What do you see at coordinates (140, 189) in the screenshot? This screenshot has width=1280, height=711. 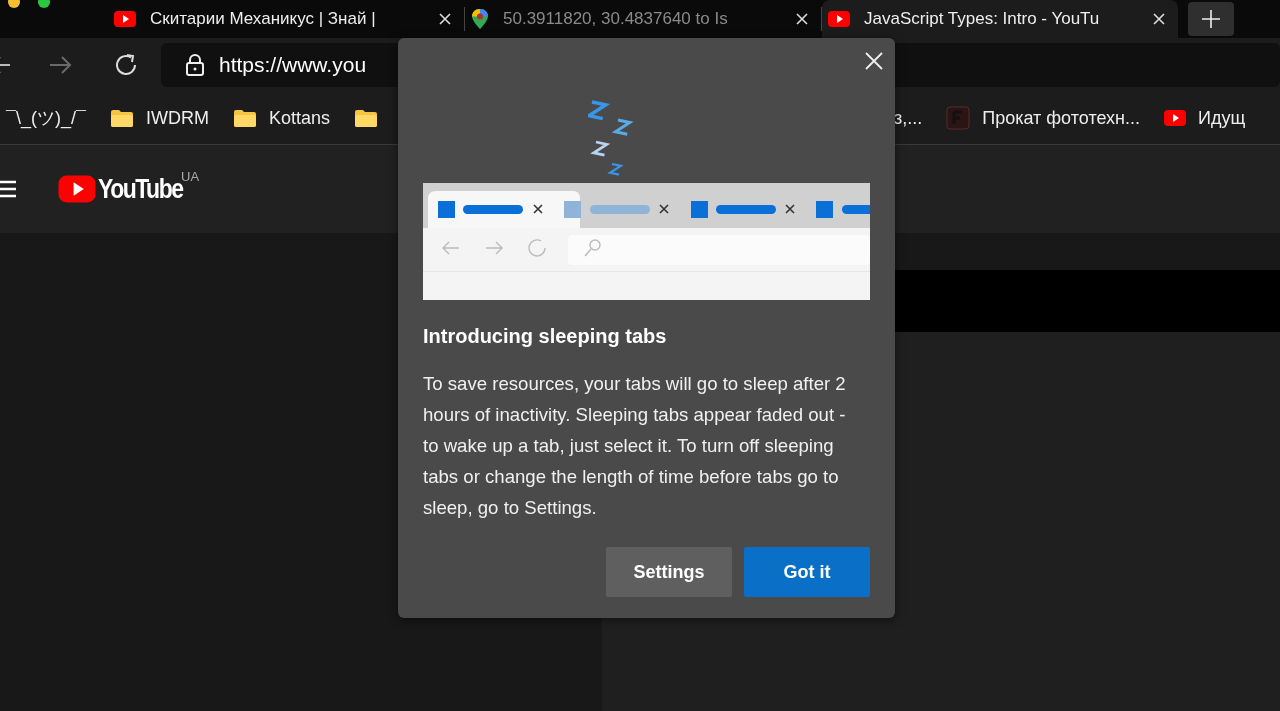 I see `logo-text: YouTube` at bounding box center [140, 189].